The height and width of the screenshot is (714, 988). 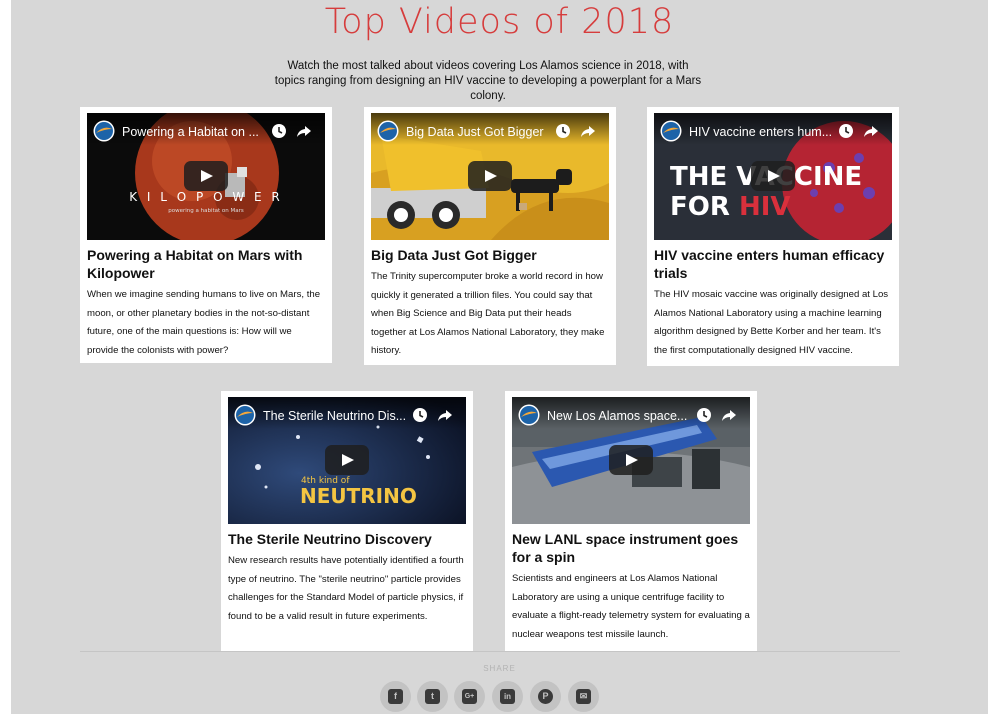 What do you see at coordinates (490, 255) in the screenshot?
I see `card-title: Big Data Just Got Bigger` at bounding box center [490, 255].